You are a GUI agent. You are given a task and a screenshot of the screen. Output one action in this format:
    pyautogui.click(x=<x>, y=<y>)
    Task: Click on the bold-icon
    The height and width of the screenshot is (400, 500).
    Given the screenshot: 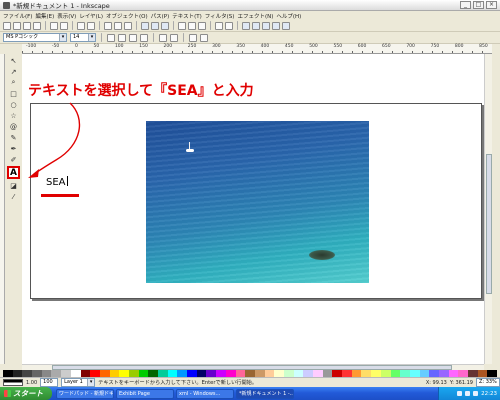 What is the action you would take?
    pyautogui.click(x=163, y=37)
    